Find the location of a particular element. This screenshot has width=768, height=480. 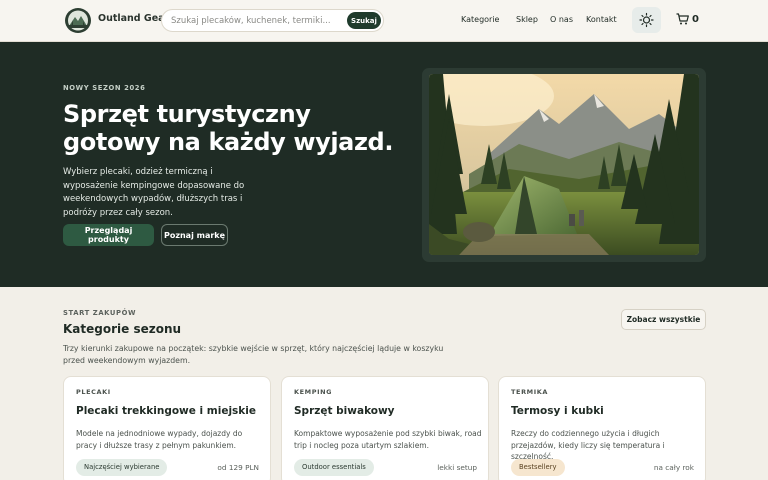

section-eyebrow: START ZAKUPÓW is located at coordinates (100, 313).